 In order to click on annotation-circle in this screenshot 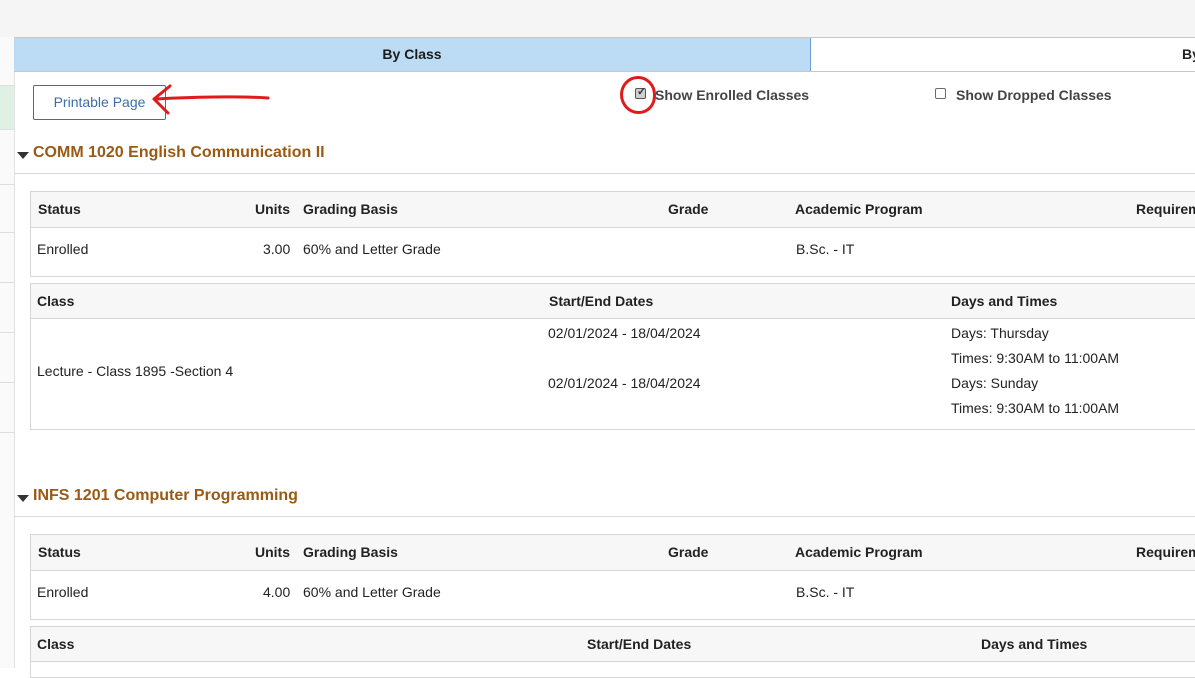, I will do `click(638, 95)`.